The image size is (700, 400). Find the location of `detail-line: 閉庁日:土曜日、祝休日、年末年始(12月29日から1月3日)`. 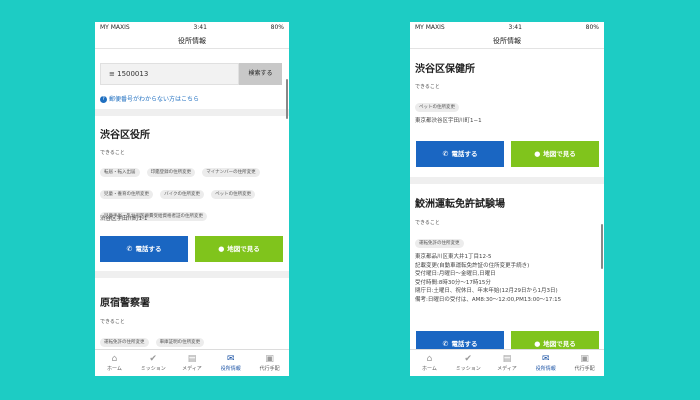

detail-line: 閉庁日:土曜日、祝休日、年末年始(12月29日から1月3日) is located at coordinates (486, 291).